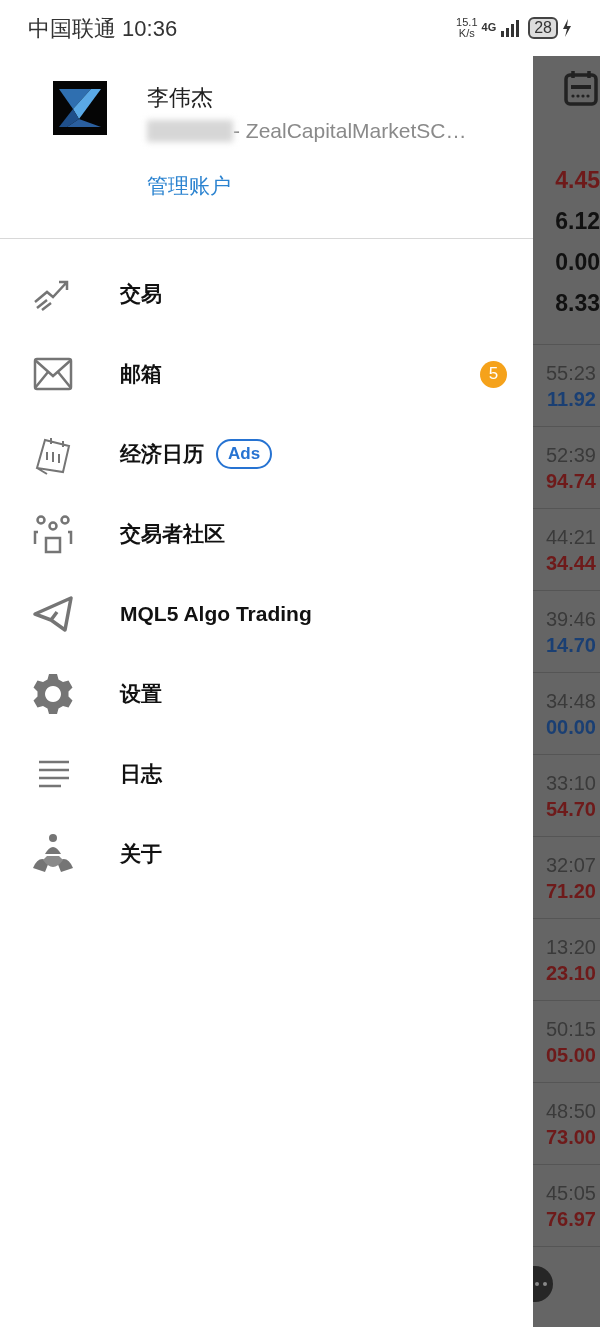 The image size is (600, 1327). What do you see at coordinates (489, 27) in the screenshot?
I see `network-type: 4G` at bounding box center [489, 27].